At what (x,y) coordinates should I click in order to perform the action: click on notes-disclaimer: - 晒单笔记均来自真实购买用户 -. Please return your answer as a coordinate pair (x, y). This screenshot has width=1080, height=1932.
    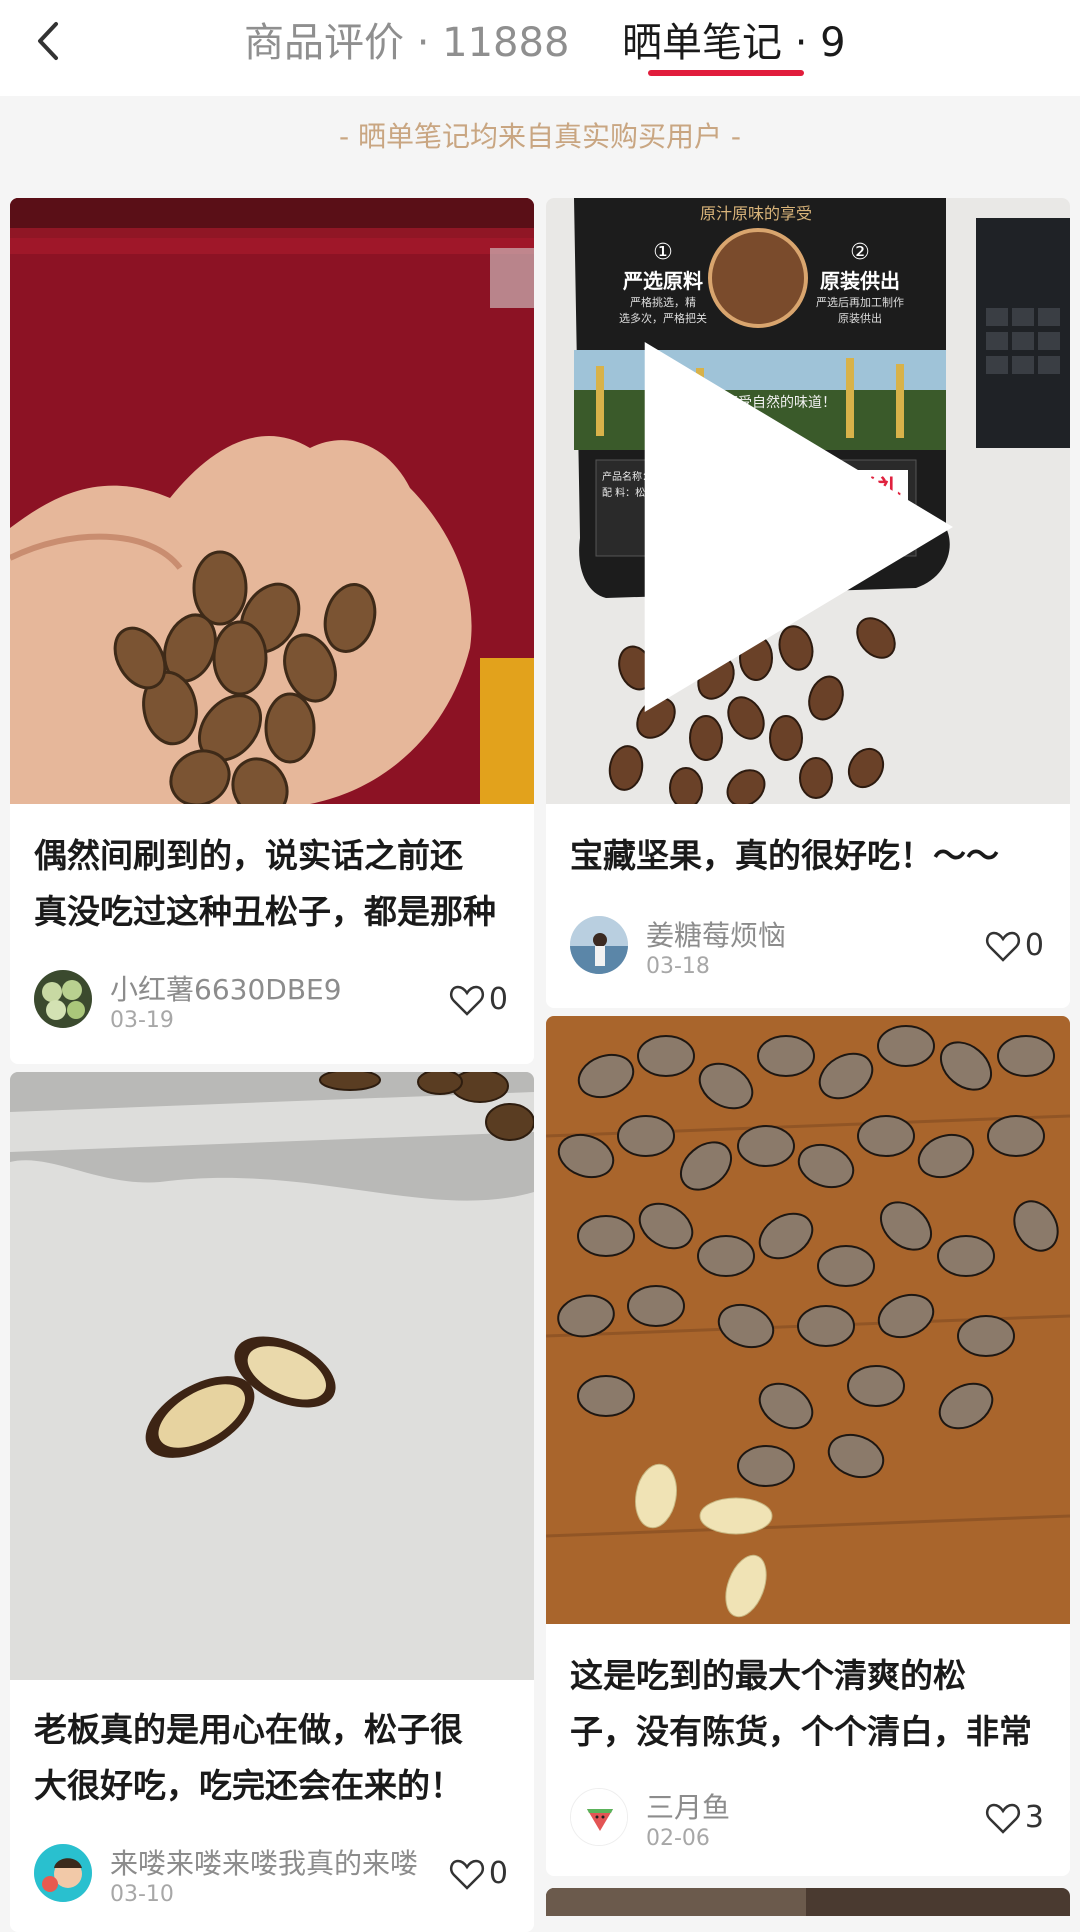
    Looking at the image, I should click on (539, 136).